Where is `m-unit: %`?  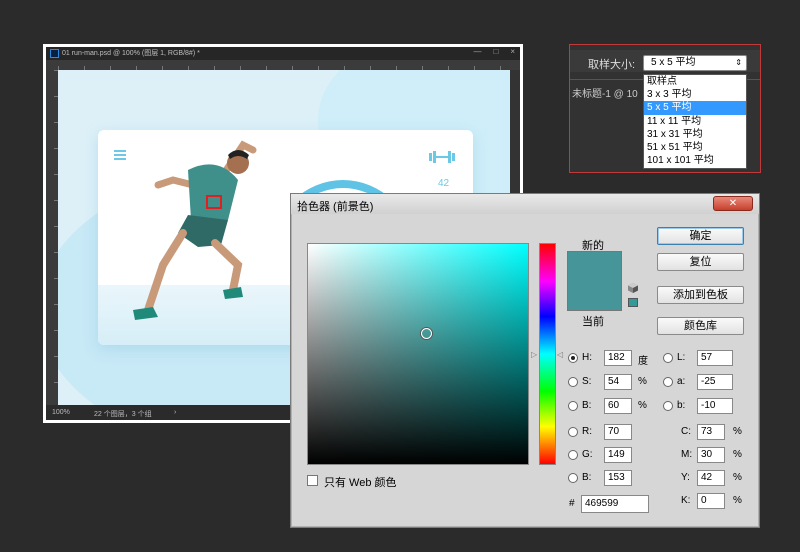
m-unit: % is located at coordinates (737, 454).